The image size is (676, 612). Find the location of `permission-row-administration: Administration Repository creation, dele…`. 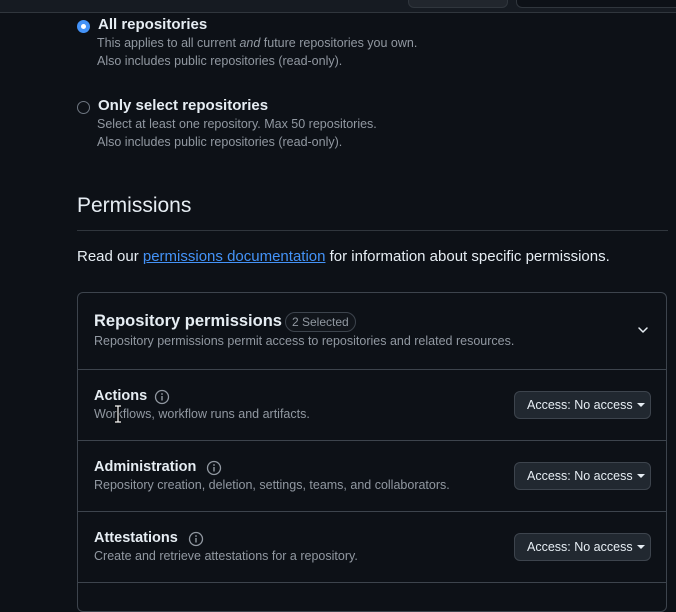

permission-row-administration: Administration Repository creation, dele… is located at coordinates (372, 476).